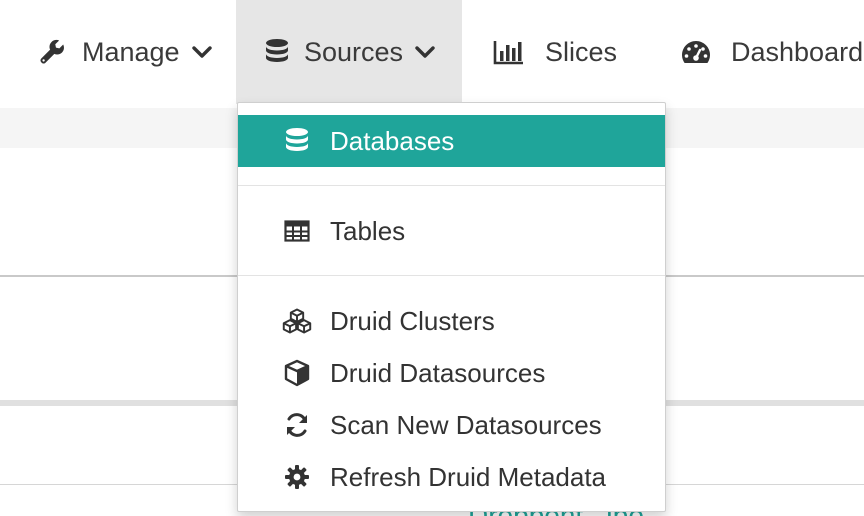 The image size is (864, 516). Describe the element at coordinates (297, 373) in the screenshot. I see `cube-icon` at that location.